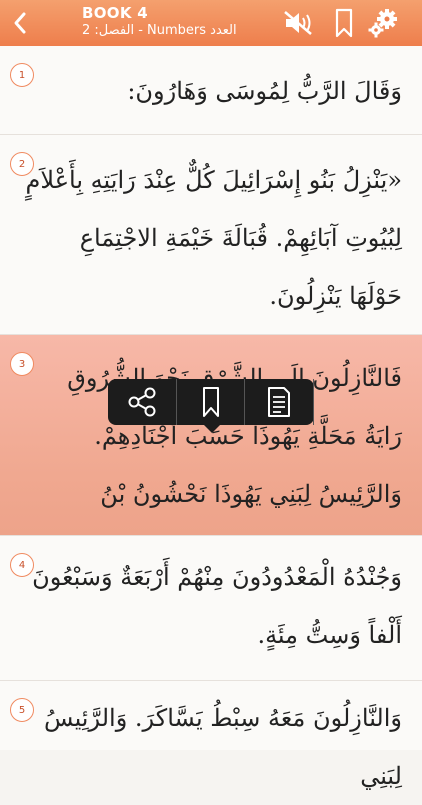  I want to click on verse-text: وَقَالَ الرَّبُّ لِمُوسَى وَهَارُونَ:, so click(264, 91).